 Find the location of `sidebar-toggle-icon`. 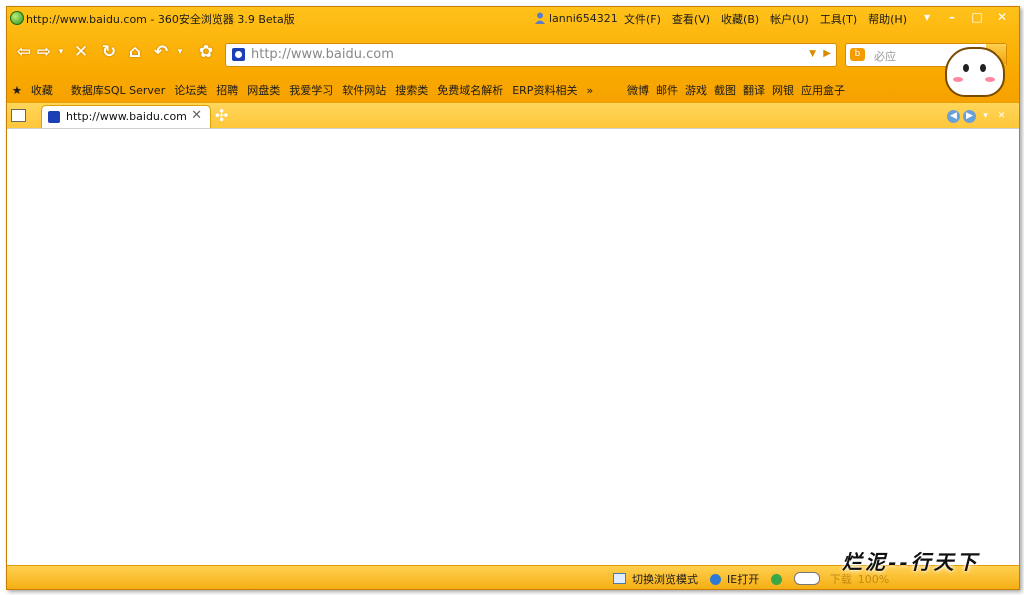

sidebar-toggle-icon is located at coordinates (18, 115).